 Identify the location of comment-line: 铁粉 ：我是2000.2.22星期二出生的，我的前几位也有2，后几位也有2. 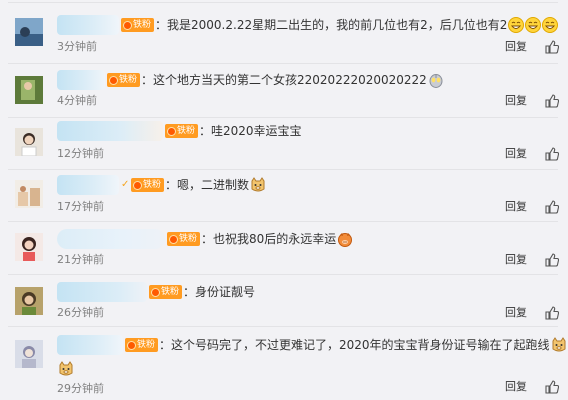
(308, 25).